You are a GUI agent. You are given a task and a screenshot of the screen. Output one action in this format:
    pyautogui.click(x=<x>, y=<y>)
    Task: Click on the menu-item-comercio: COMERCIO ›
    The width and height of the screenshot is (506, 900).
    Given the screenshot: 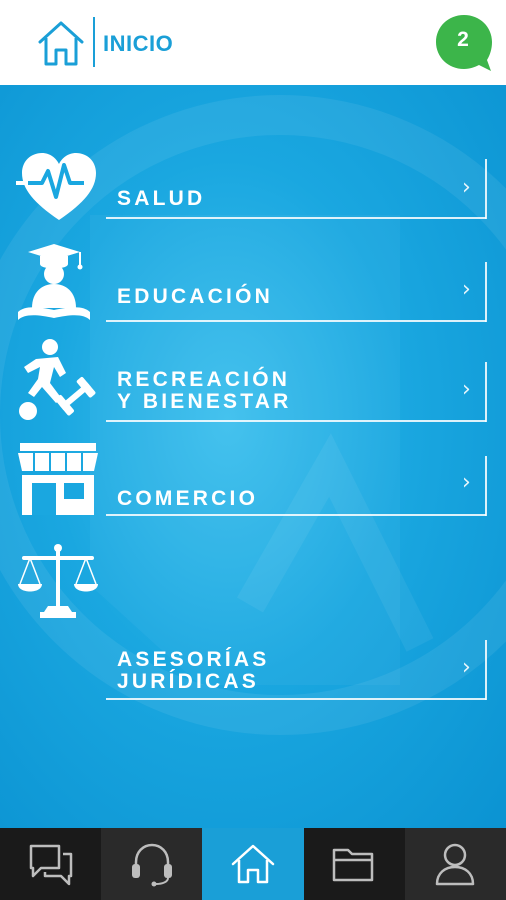 What is the action you would take?
    pyautogui.click(x=253, y=490)
    